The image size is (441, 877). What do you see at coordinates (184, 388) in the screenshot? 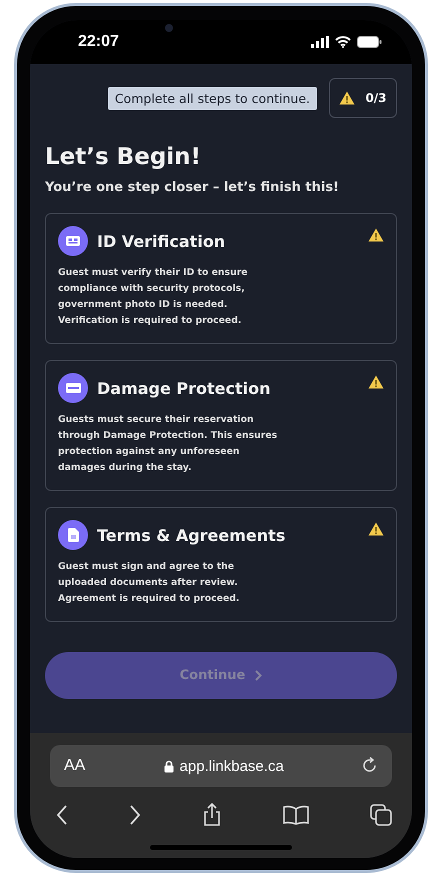
I see `step-title: Damage Protection` at bounding box center [184, 388].